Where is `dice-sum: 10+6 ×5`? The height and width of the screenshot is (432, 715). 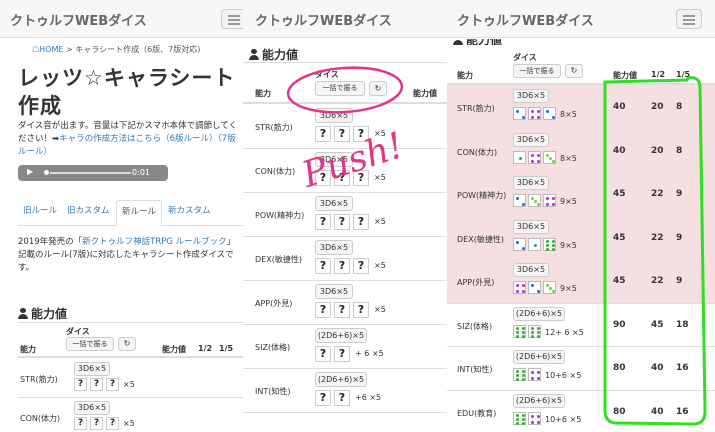
dice-sum: 10+6 ×5 is located at coordinates (563, 375).